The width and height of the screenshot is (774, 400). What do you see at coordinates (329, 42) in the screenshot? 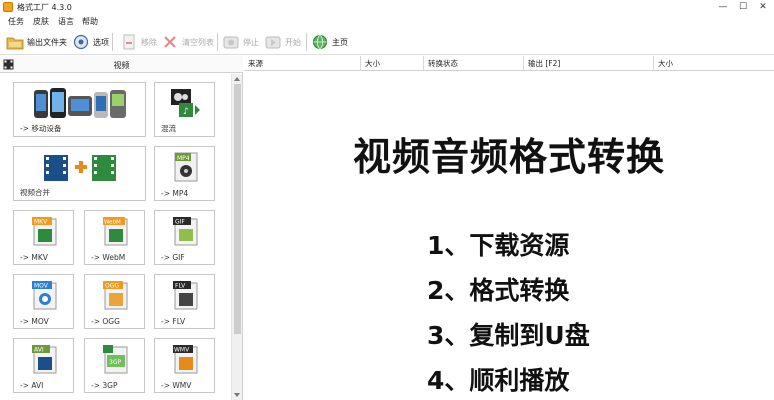
I see `home-button: 主页` at bounding box center [329, 42].